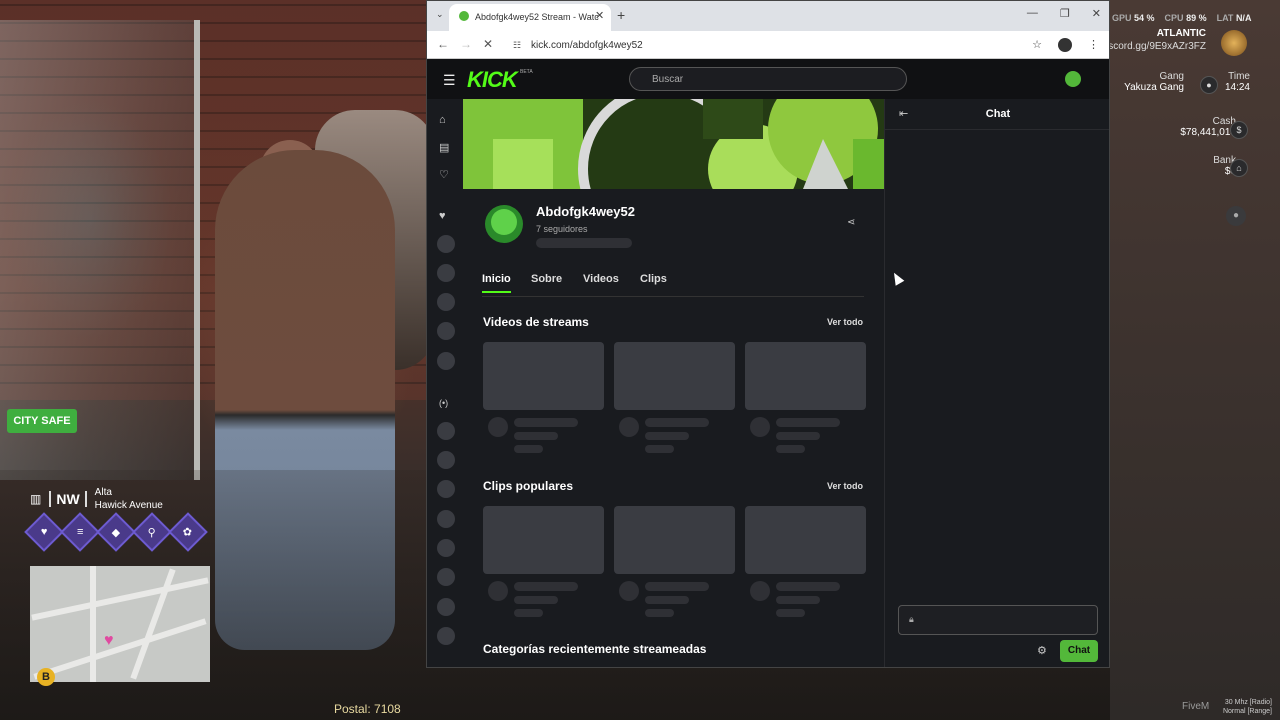 The width and height of the screenshot is (1280, 720). Describe the element at coordinates (621, 15) in the screenshot. I see `new-tab-button: +` at that location.